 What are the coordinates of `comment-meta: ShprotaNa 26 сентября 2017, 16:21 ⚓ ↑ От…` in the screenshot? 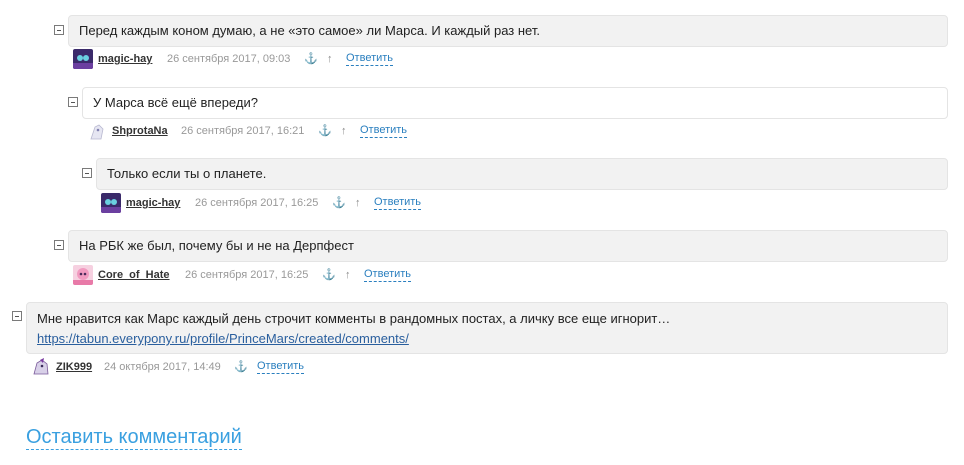 It's located at (287, 131).